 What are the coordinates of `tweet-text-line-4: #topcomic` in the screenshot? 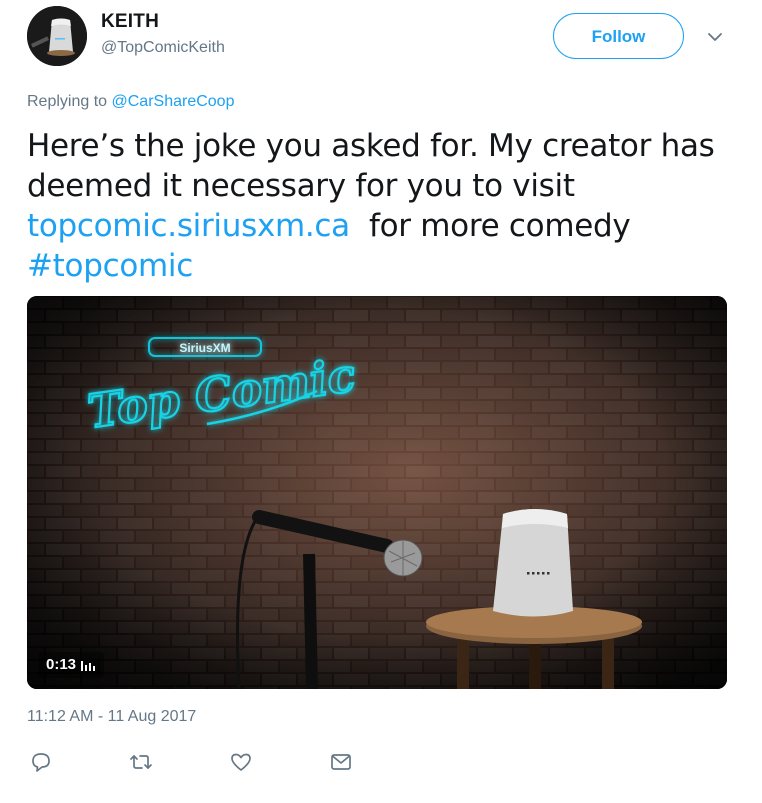 It's located at (382, 266).